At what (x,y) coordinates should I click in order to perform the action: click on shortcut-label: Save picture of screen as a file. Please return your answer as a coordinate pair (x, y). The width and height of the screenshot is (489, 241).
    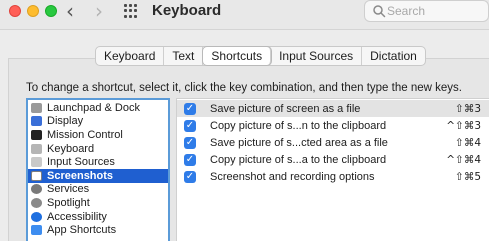
    Looking at the image, I should click on (285, 108).